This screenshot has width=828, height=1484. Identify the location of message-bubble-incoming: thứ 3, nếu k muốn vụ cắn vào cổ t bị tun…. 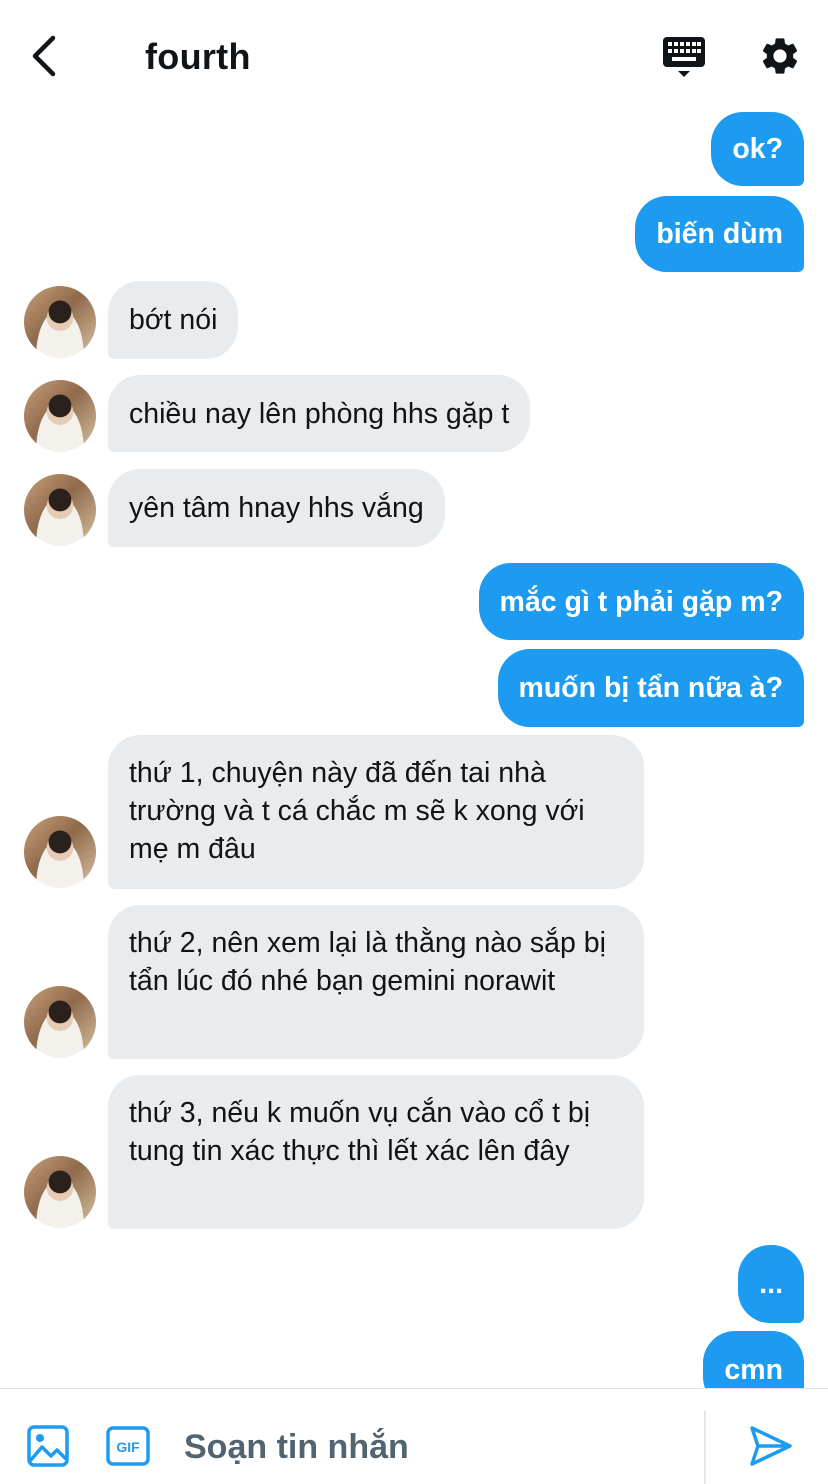
(376, 1152).